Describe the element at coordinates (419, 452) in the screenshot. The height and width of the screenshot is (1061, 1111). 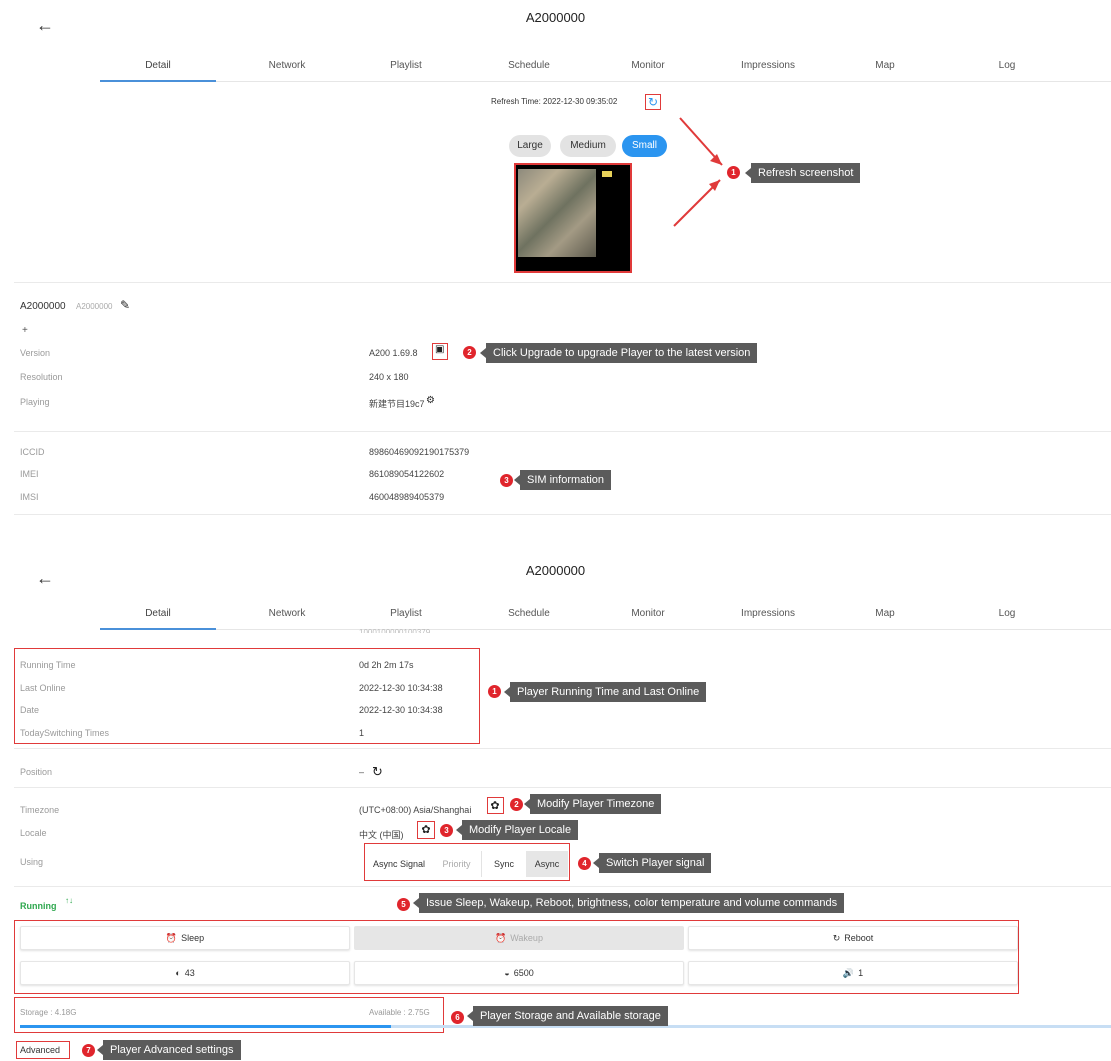
I see `iccid-value: 89860469092190175379` at that location.